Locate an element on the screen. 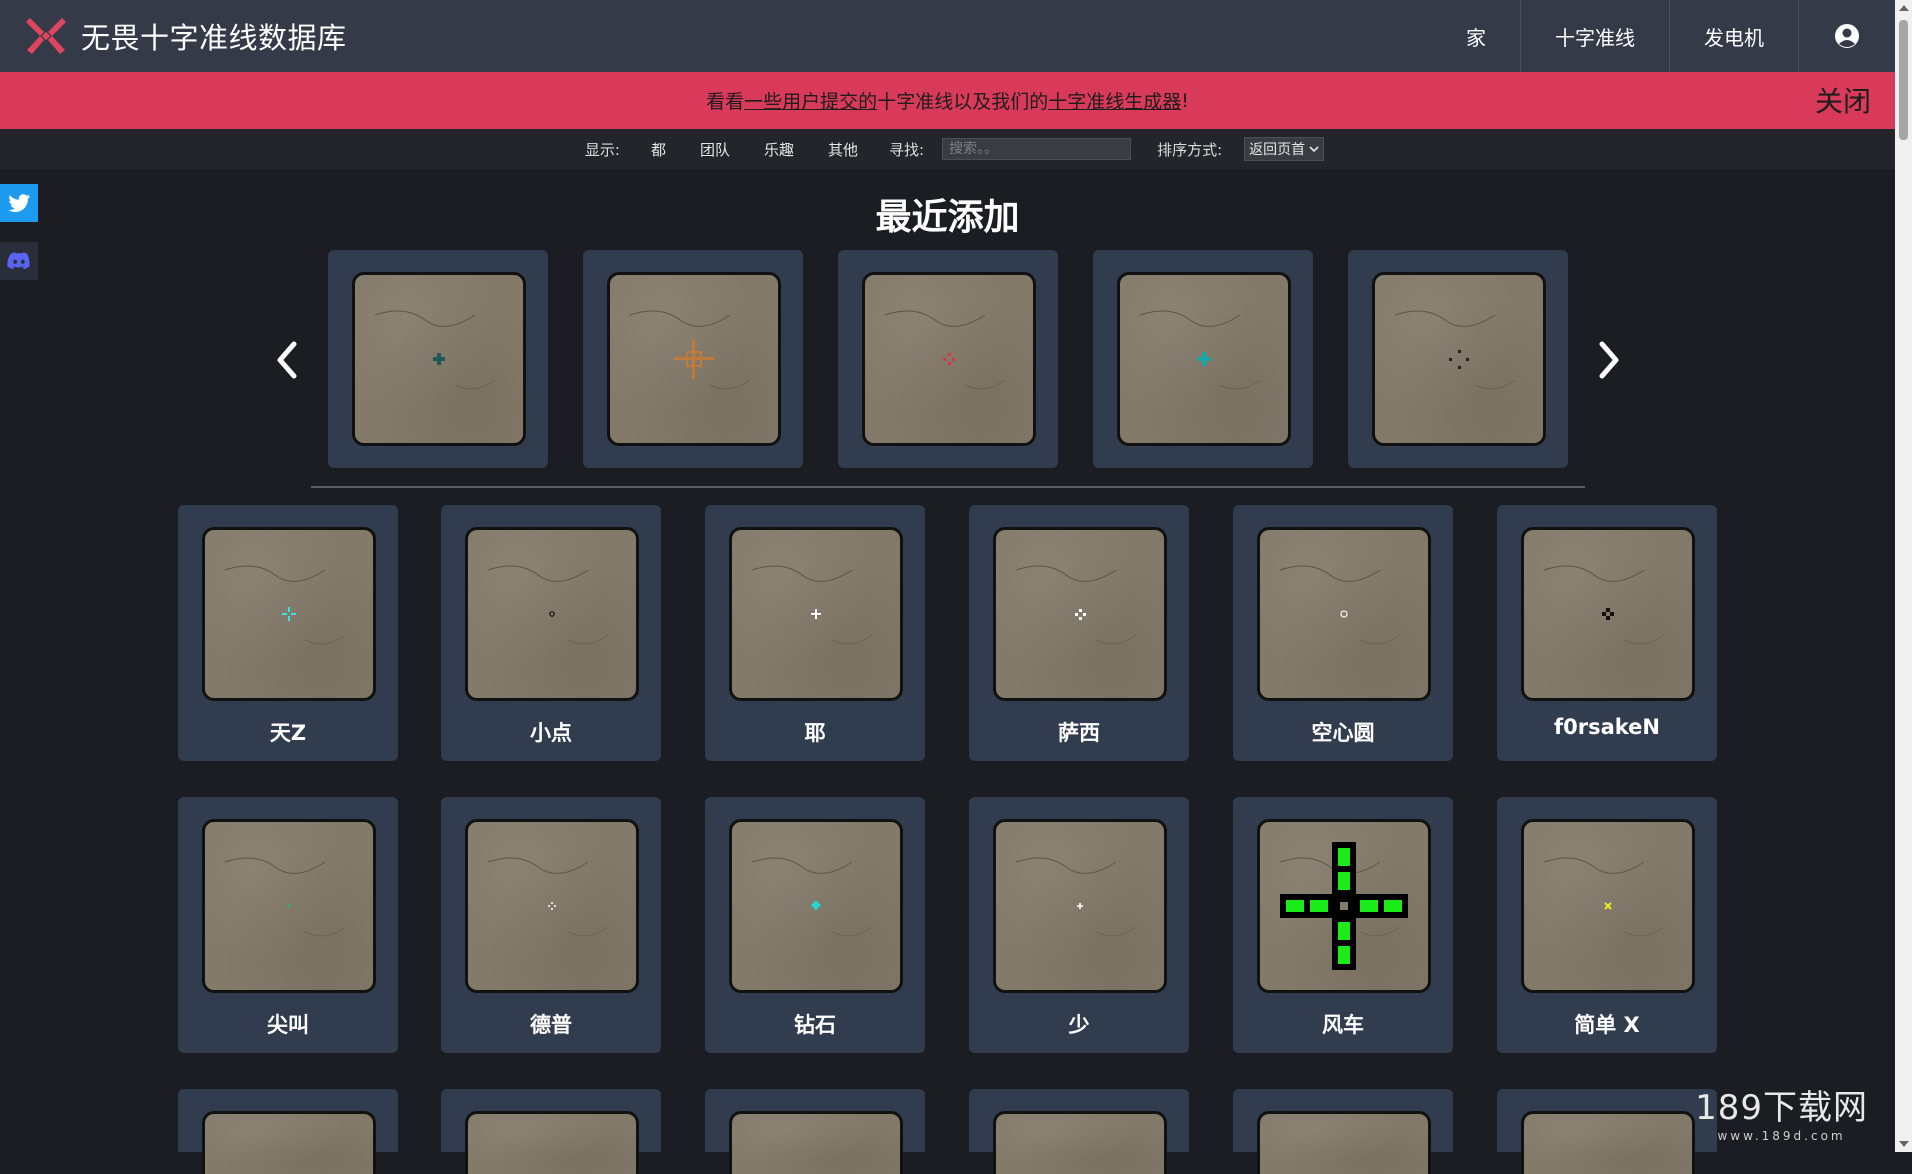 This screenshot has height=1174, width=1912. crosshair-card: 耶 is located at coordinates (815, 633).